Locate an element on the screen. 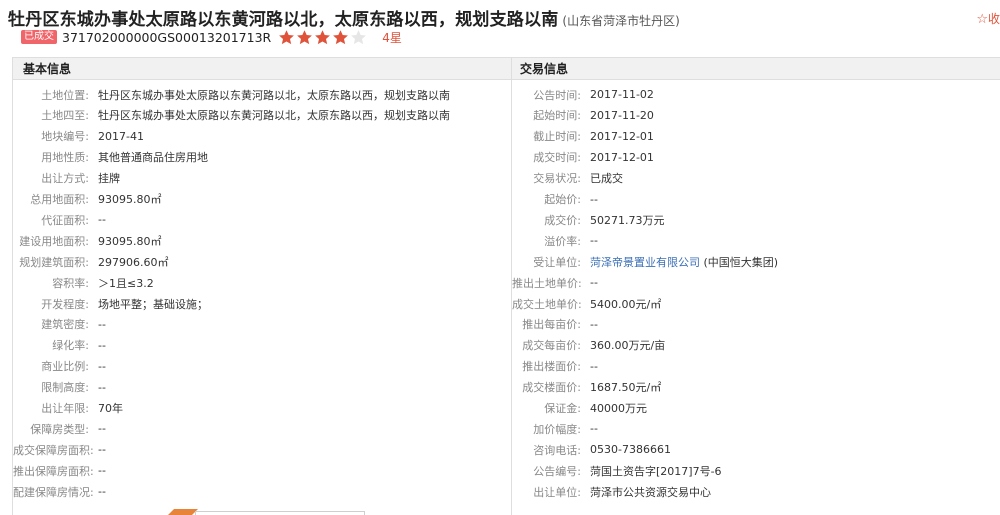 This screenshot has width=1000, height=515. info-row: 容积率: ＞1且≤3.2 is located at coordinates (83, 282).